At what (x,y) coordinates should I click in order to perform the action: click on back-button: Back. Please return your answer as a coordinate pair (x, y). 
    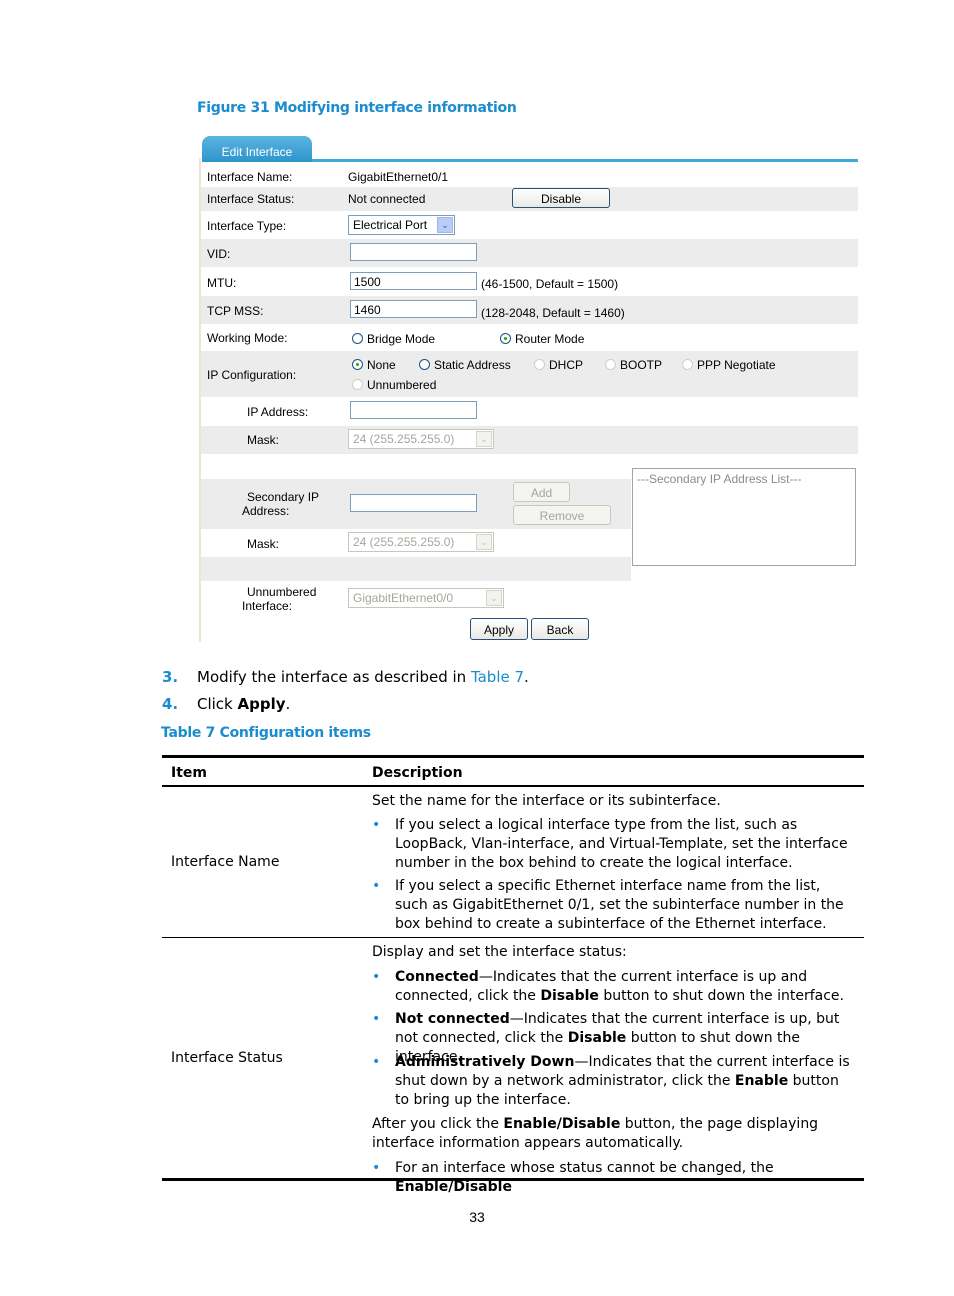
    Looking at the image, I should click on (560, 629).